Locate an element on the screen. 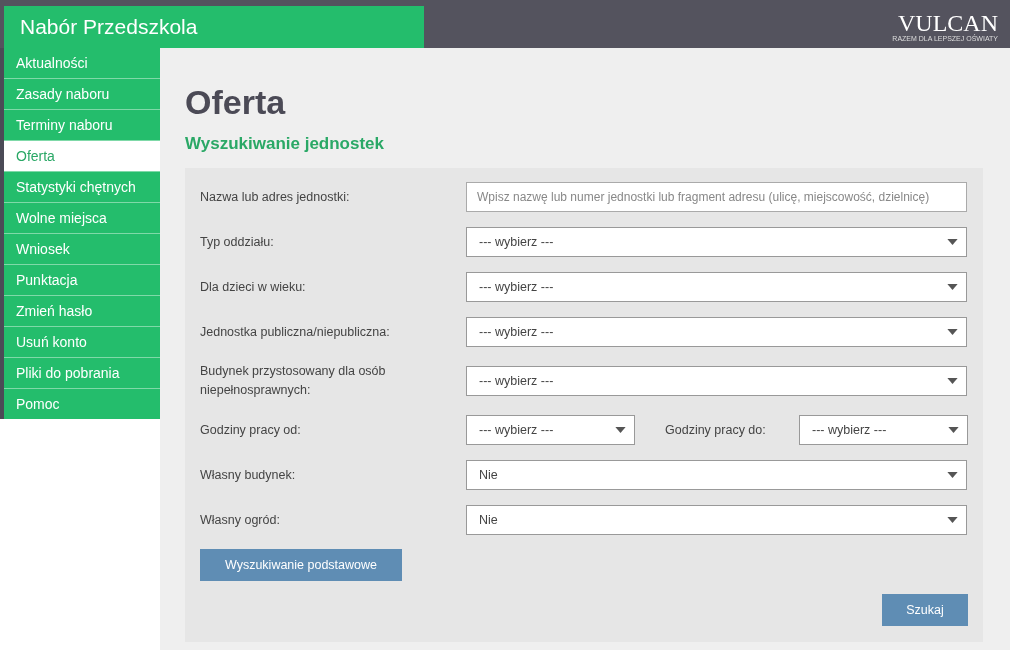 The height and width of the screenshot is (650, 1010). sidebar-item: Terminy naboru is located at coordinates (82, 125).